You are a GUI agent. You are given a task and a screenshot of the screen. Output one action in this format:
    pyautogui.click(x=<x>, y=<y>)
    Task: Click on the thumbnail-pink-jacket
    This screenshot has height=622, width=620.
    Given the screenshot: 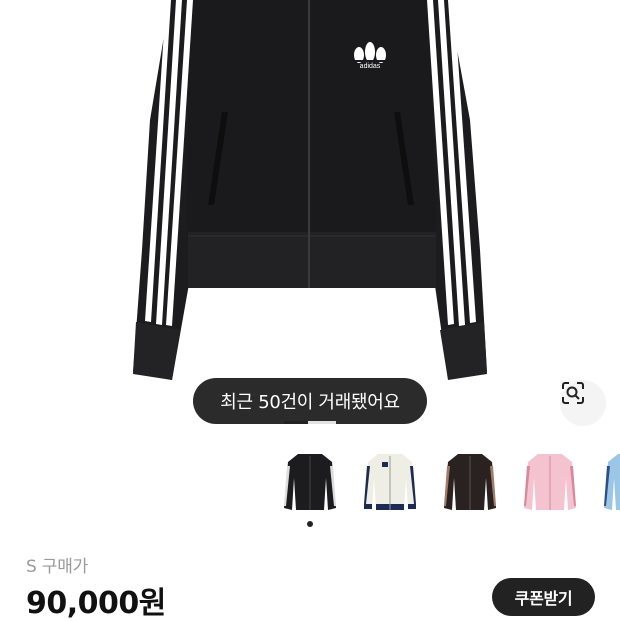 What is the action you would take?
    pyautogui.click(x=550, y=482)
    